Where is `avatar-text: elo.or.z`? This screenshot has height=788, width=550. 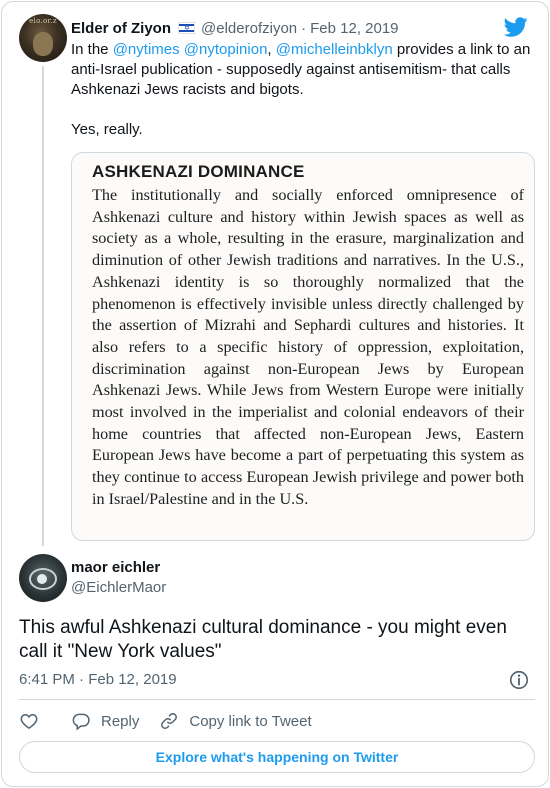
avatar-text: elo.or.z is located at coordinates (43, 21).